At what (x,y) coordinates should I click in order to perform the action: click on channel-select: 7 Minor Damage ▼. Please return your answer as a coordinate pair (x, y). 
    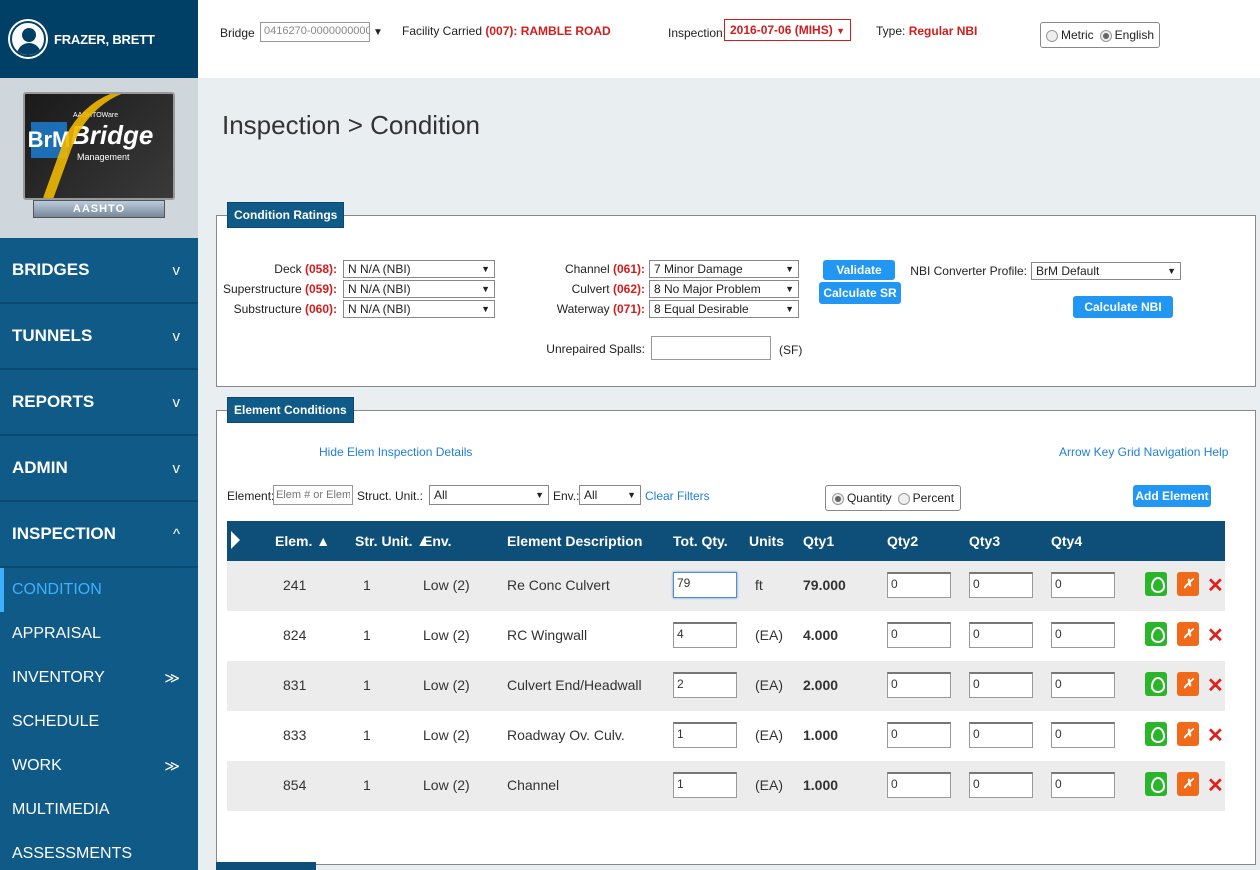
    Looking at the image, I should click on (724, 269).